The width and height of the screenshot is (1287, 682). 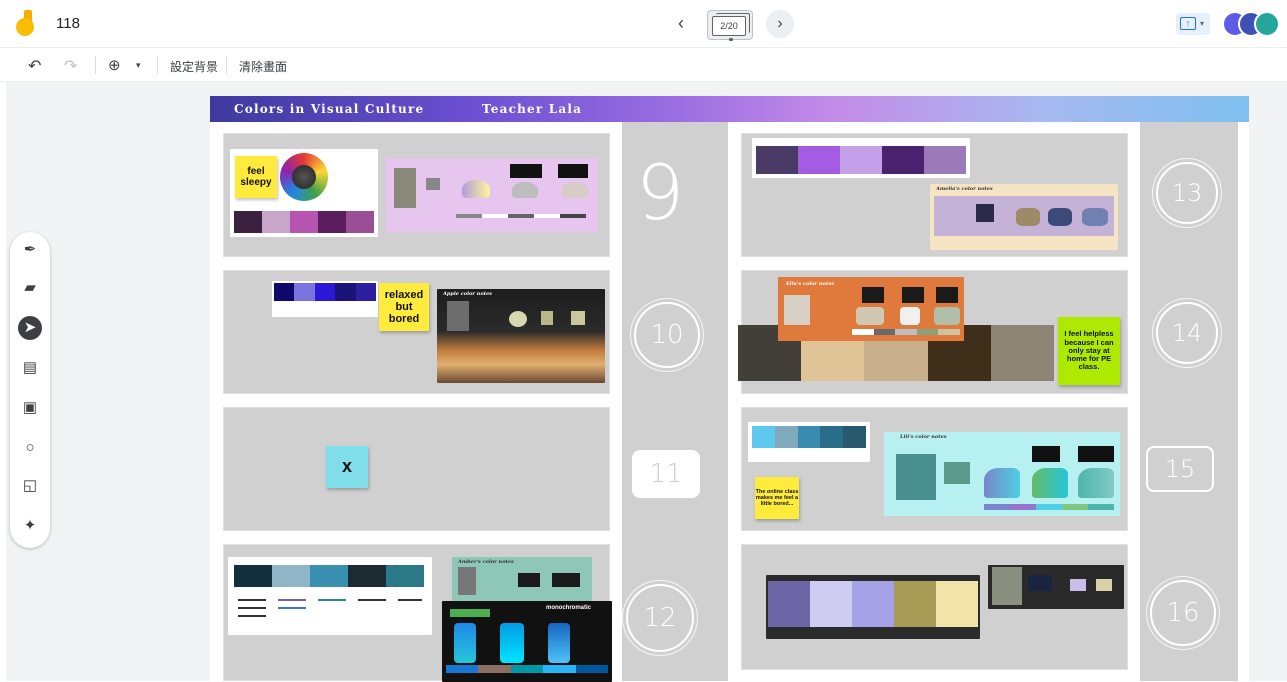 What do you see at coordinates (256, 177) in the screenshot?
I see `sticky-note: feel sleepy` at bounding box center [256, 177].